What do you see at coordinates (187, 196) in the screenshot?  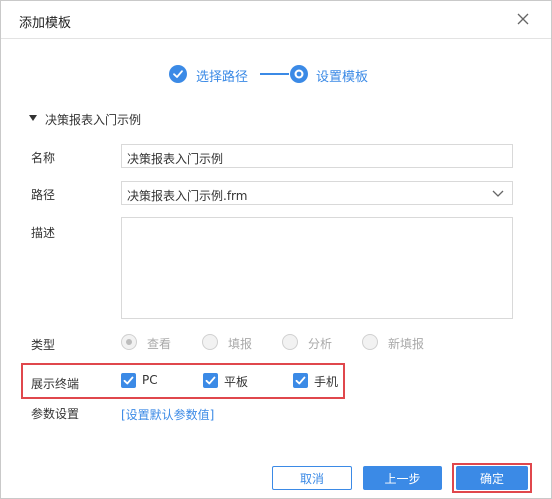 I see `path-select-value: 决策报表入门示例.frm` at bounding box center [187, 196].